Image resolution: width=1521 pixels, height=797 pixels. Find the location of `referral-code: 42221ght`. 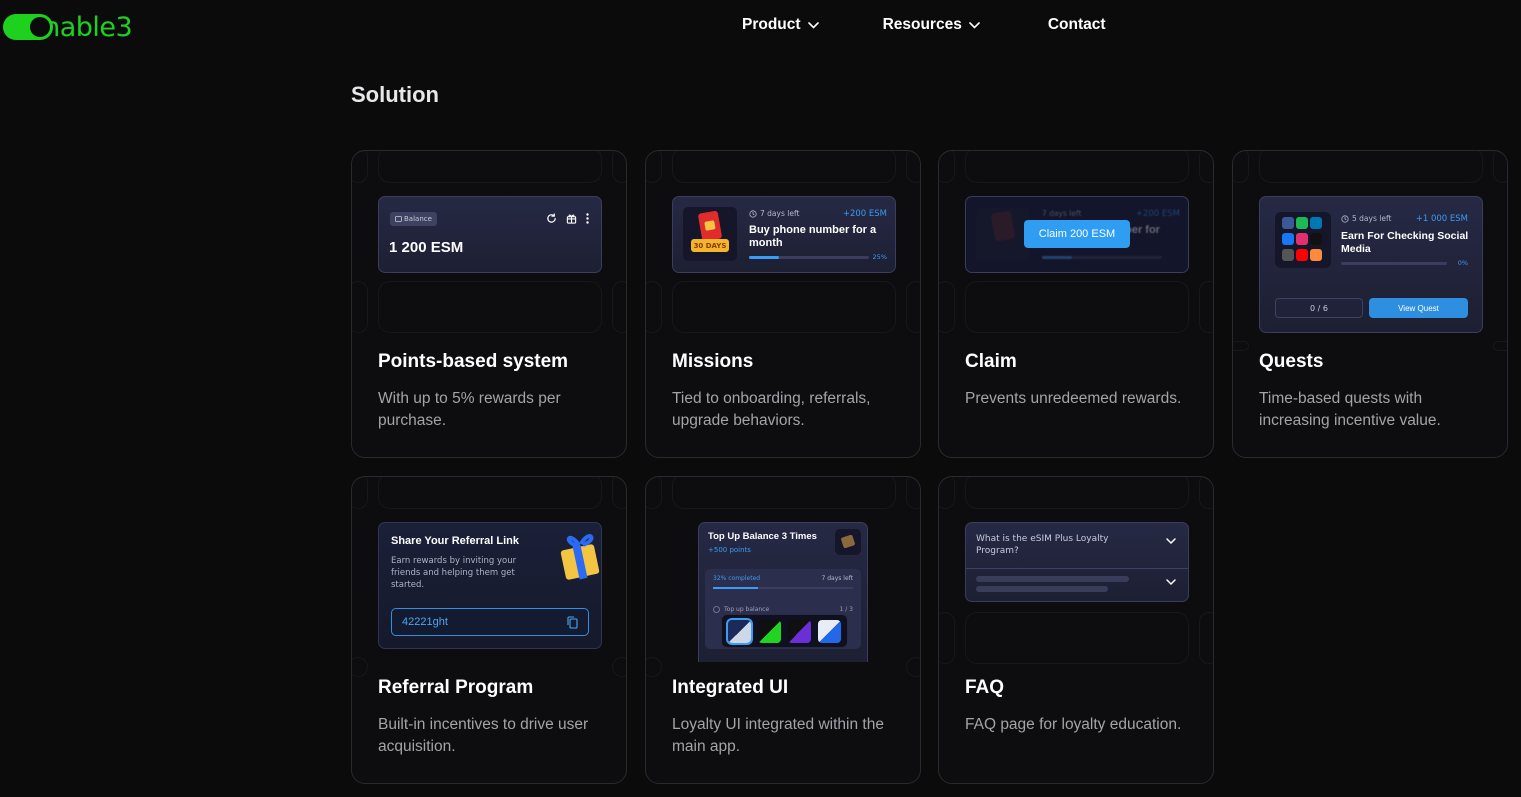

referral-code: 42221ght is located at coordinates (425, 622).